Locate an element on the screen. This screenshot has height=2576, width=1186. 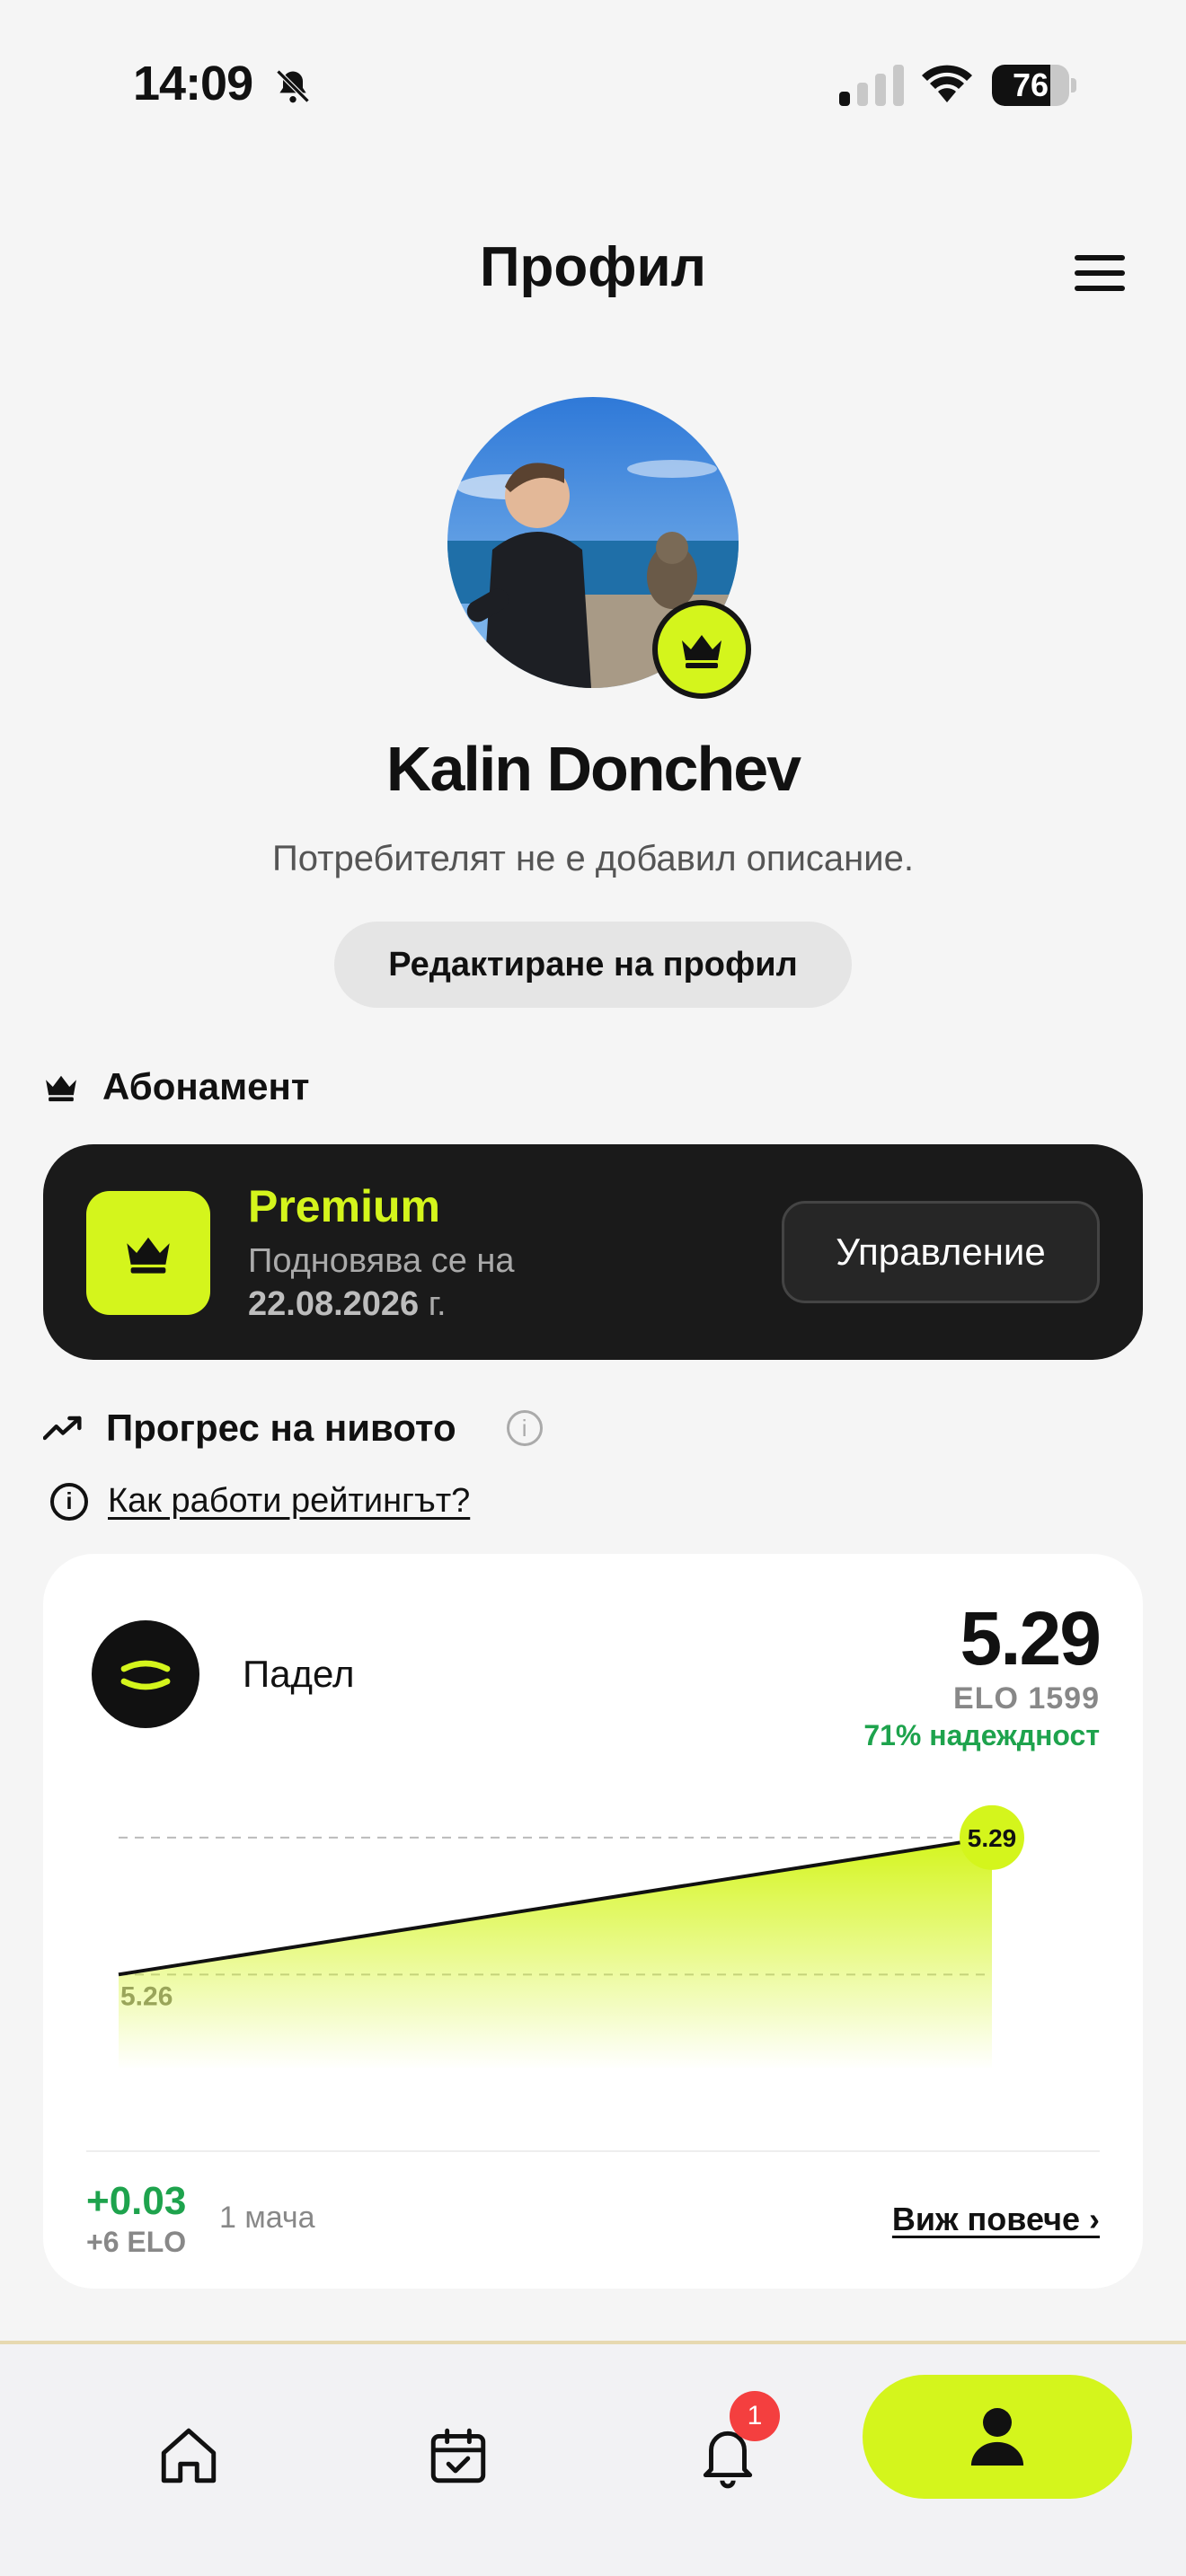
chart-end-label: 5.29 is located at coordinates (992, 1838).